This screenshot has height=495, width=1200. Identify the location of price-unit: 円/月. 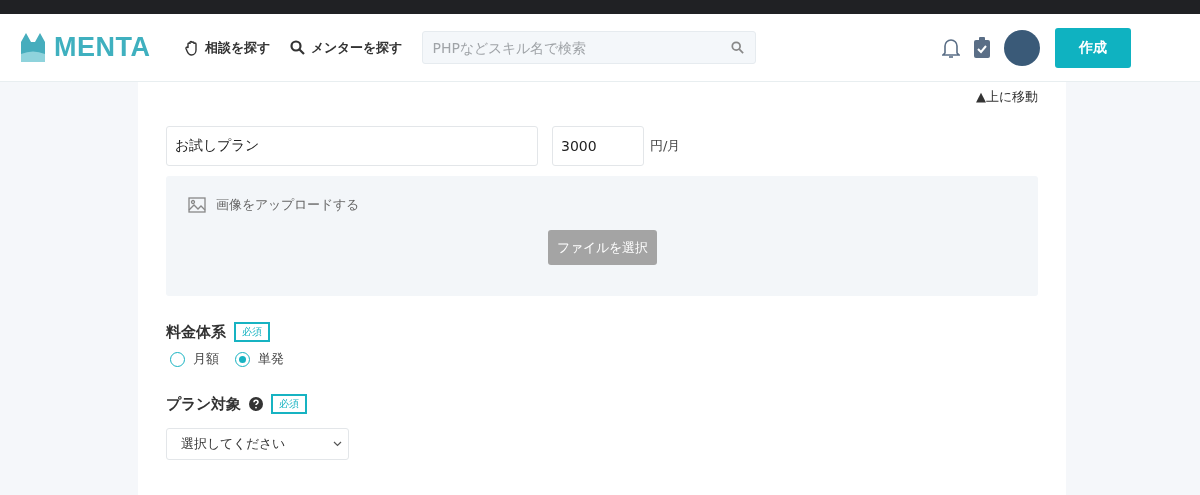
(665, 146).